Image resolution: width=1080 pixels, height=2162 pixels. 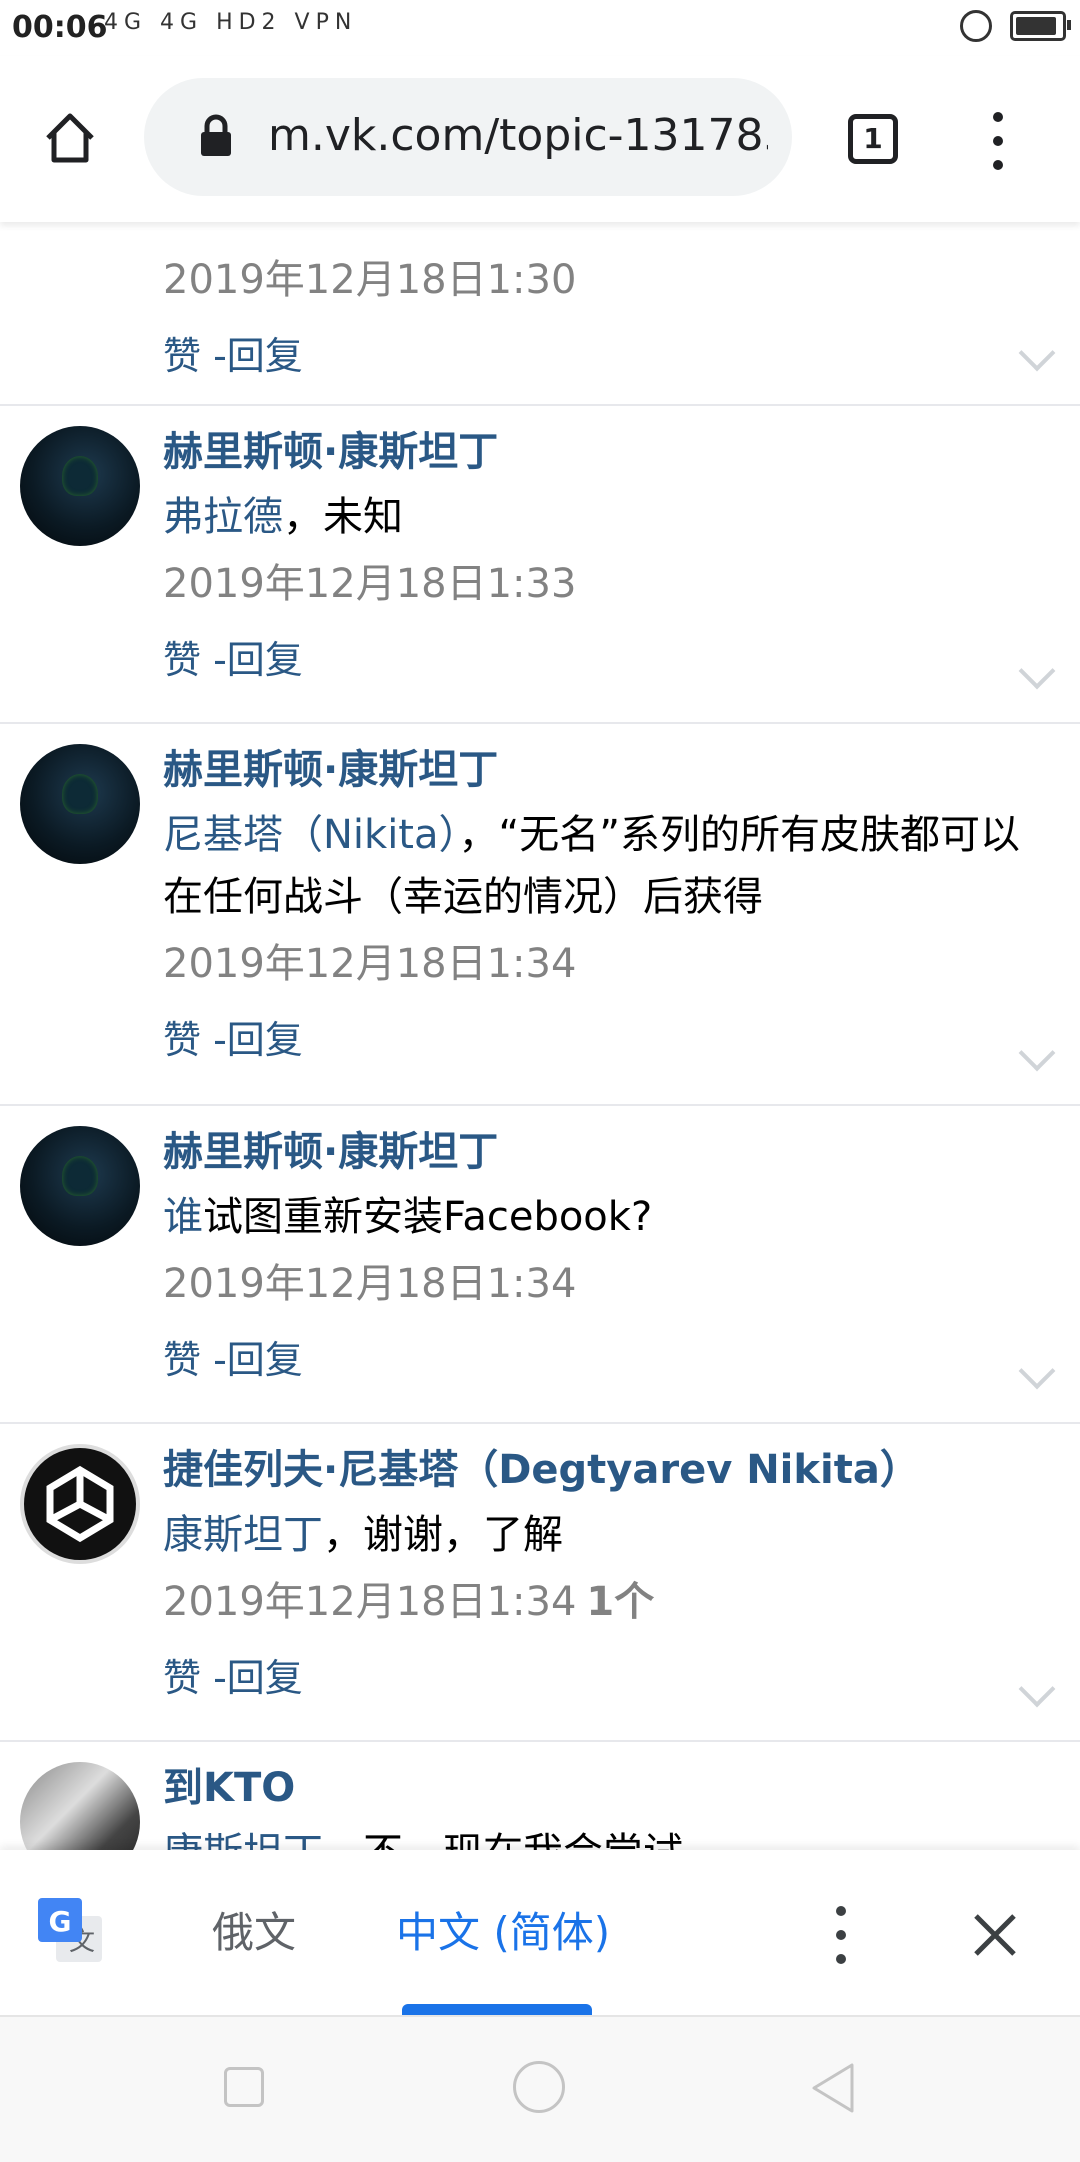 What do you see at coordinates (606, 1470) in the screenshot?
I see `comment-author: 捷佳列夫·尼基塔（Degtyarev Nikita）` at bounding box center [606, 1470].